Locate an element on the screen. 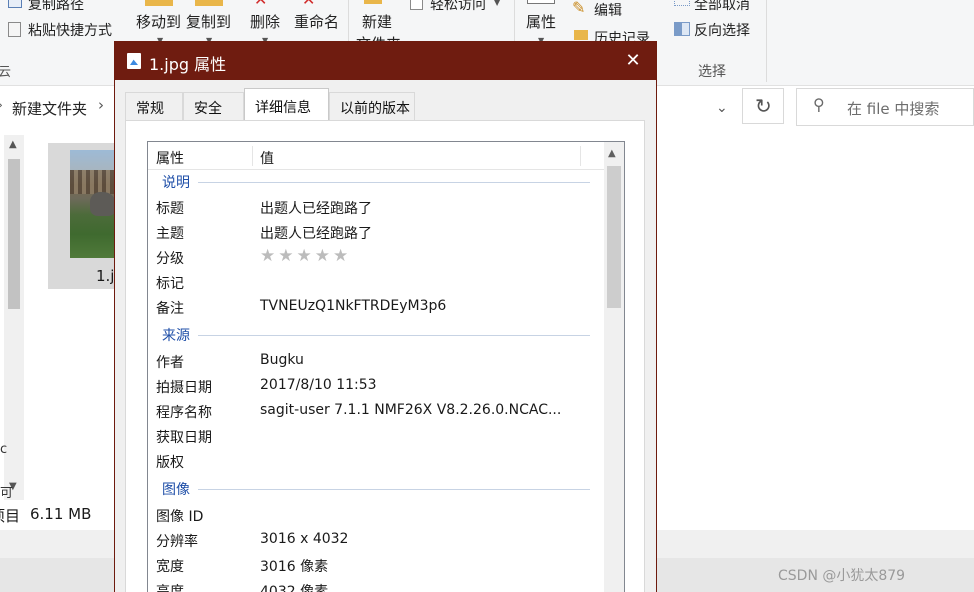 This screenshot has height=592, width=974. property-name: 拍摄日期 is located at coordinates (184, 388).